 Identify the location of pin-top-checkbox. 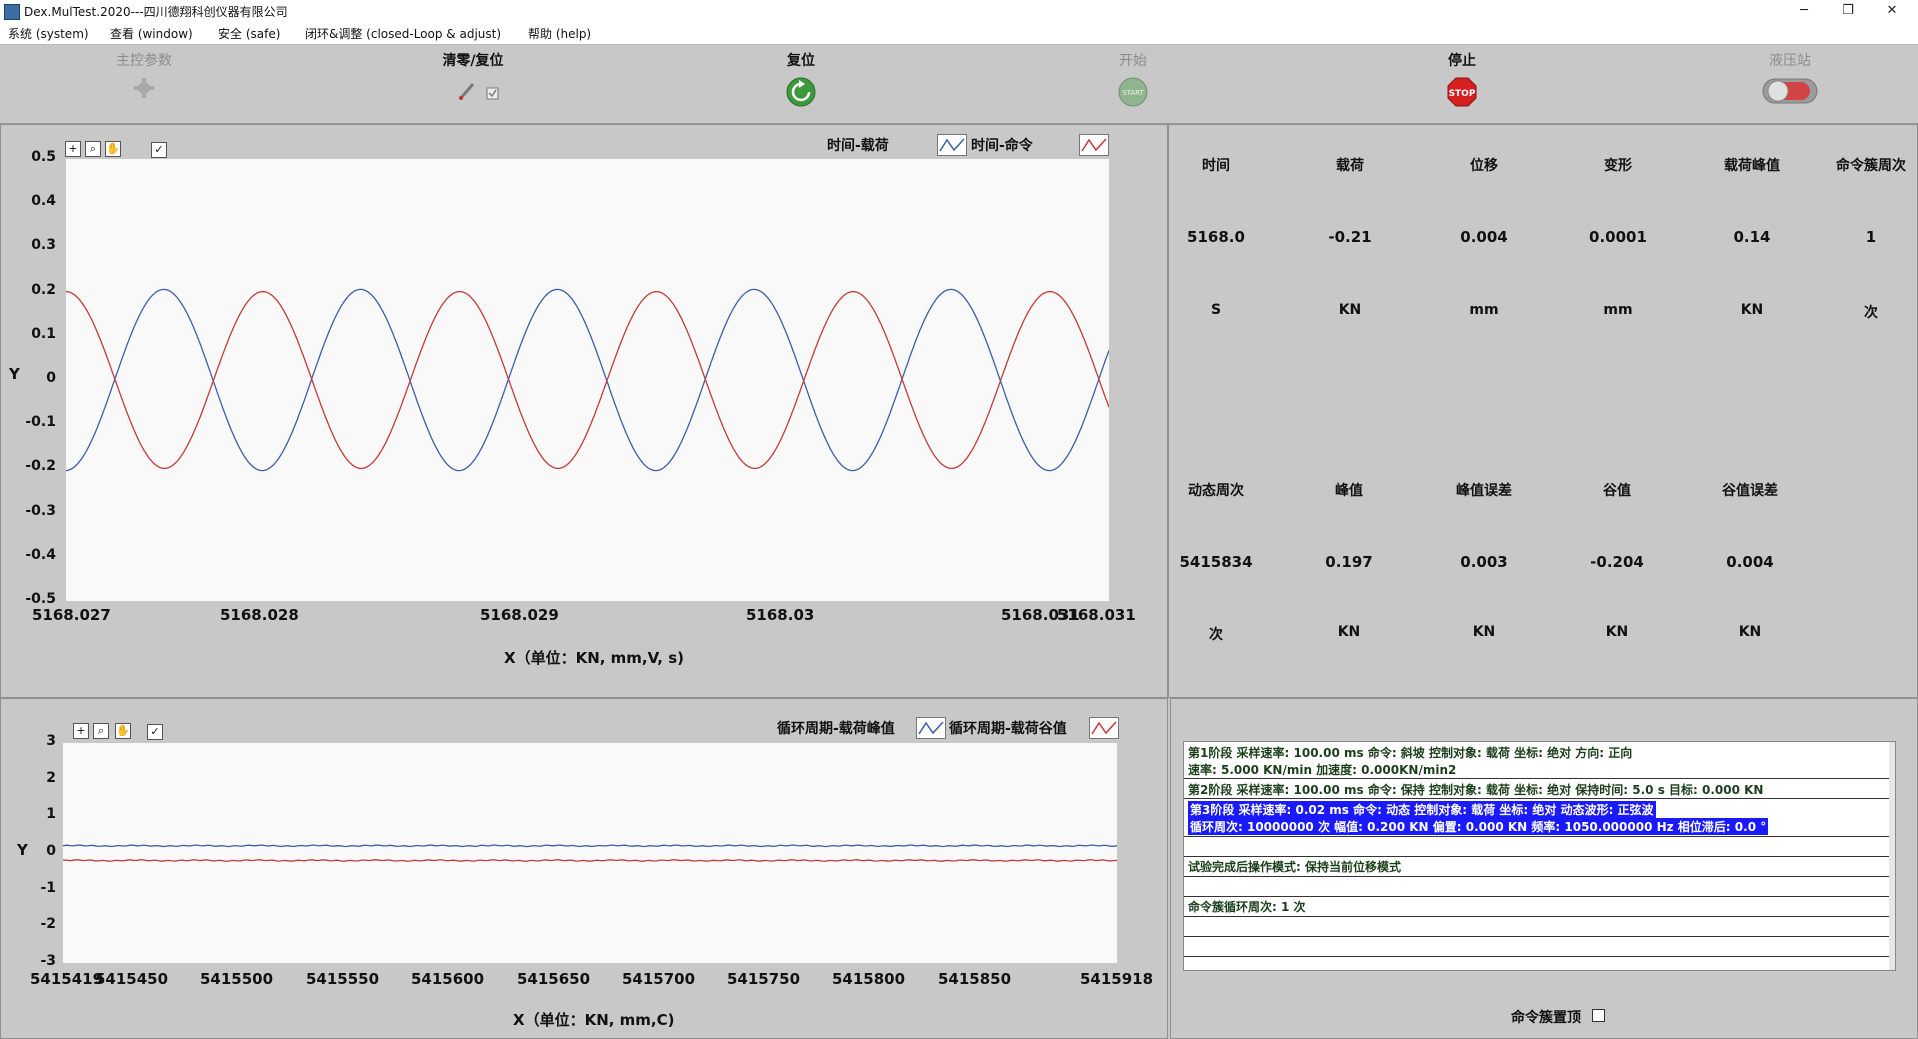
(1598, 1015).